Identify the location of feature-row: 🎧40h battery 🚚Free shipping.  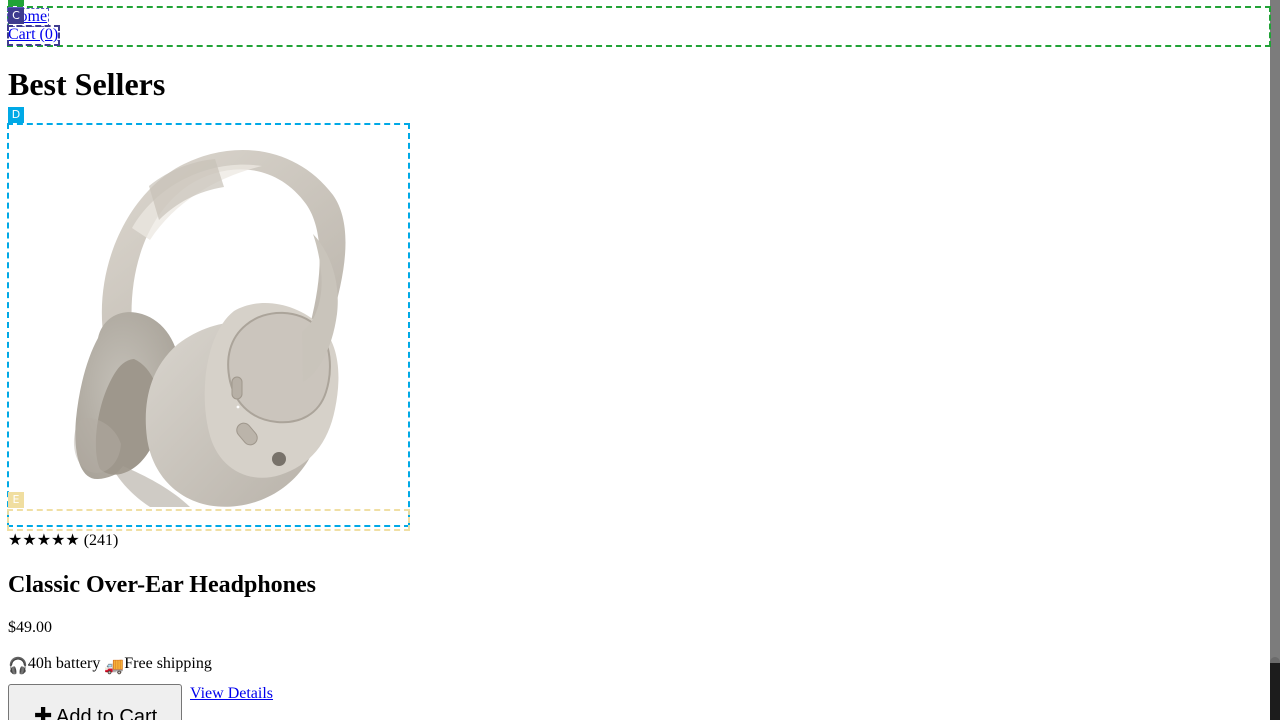
(110, 665).